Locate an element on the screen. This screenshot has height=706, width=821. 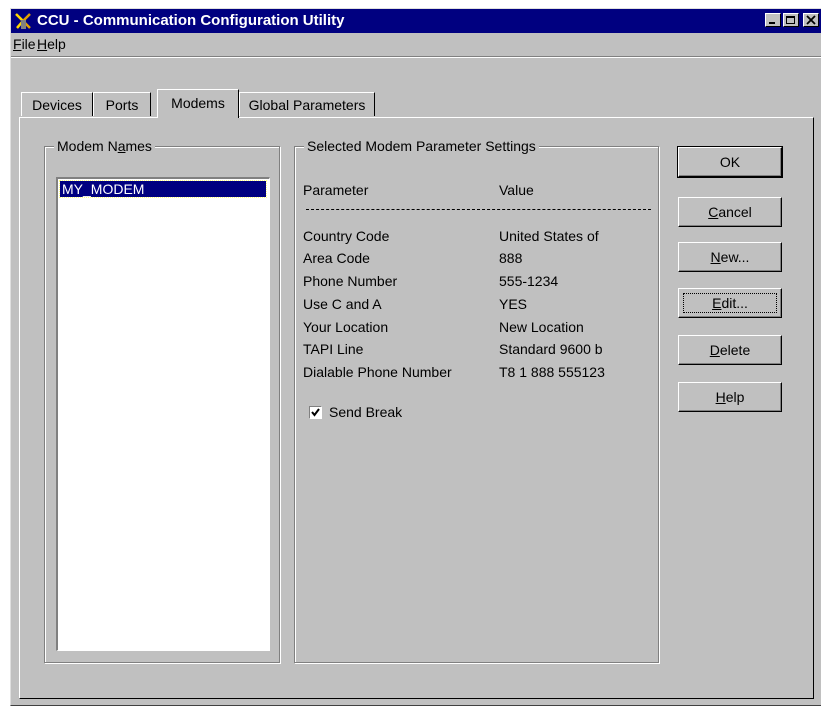
value-your-location: New Location is located at coordinates (541, 327).